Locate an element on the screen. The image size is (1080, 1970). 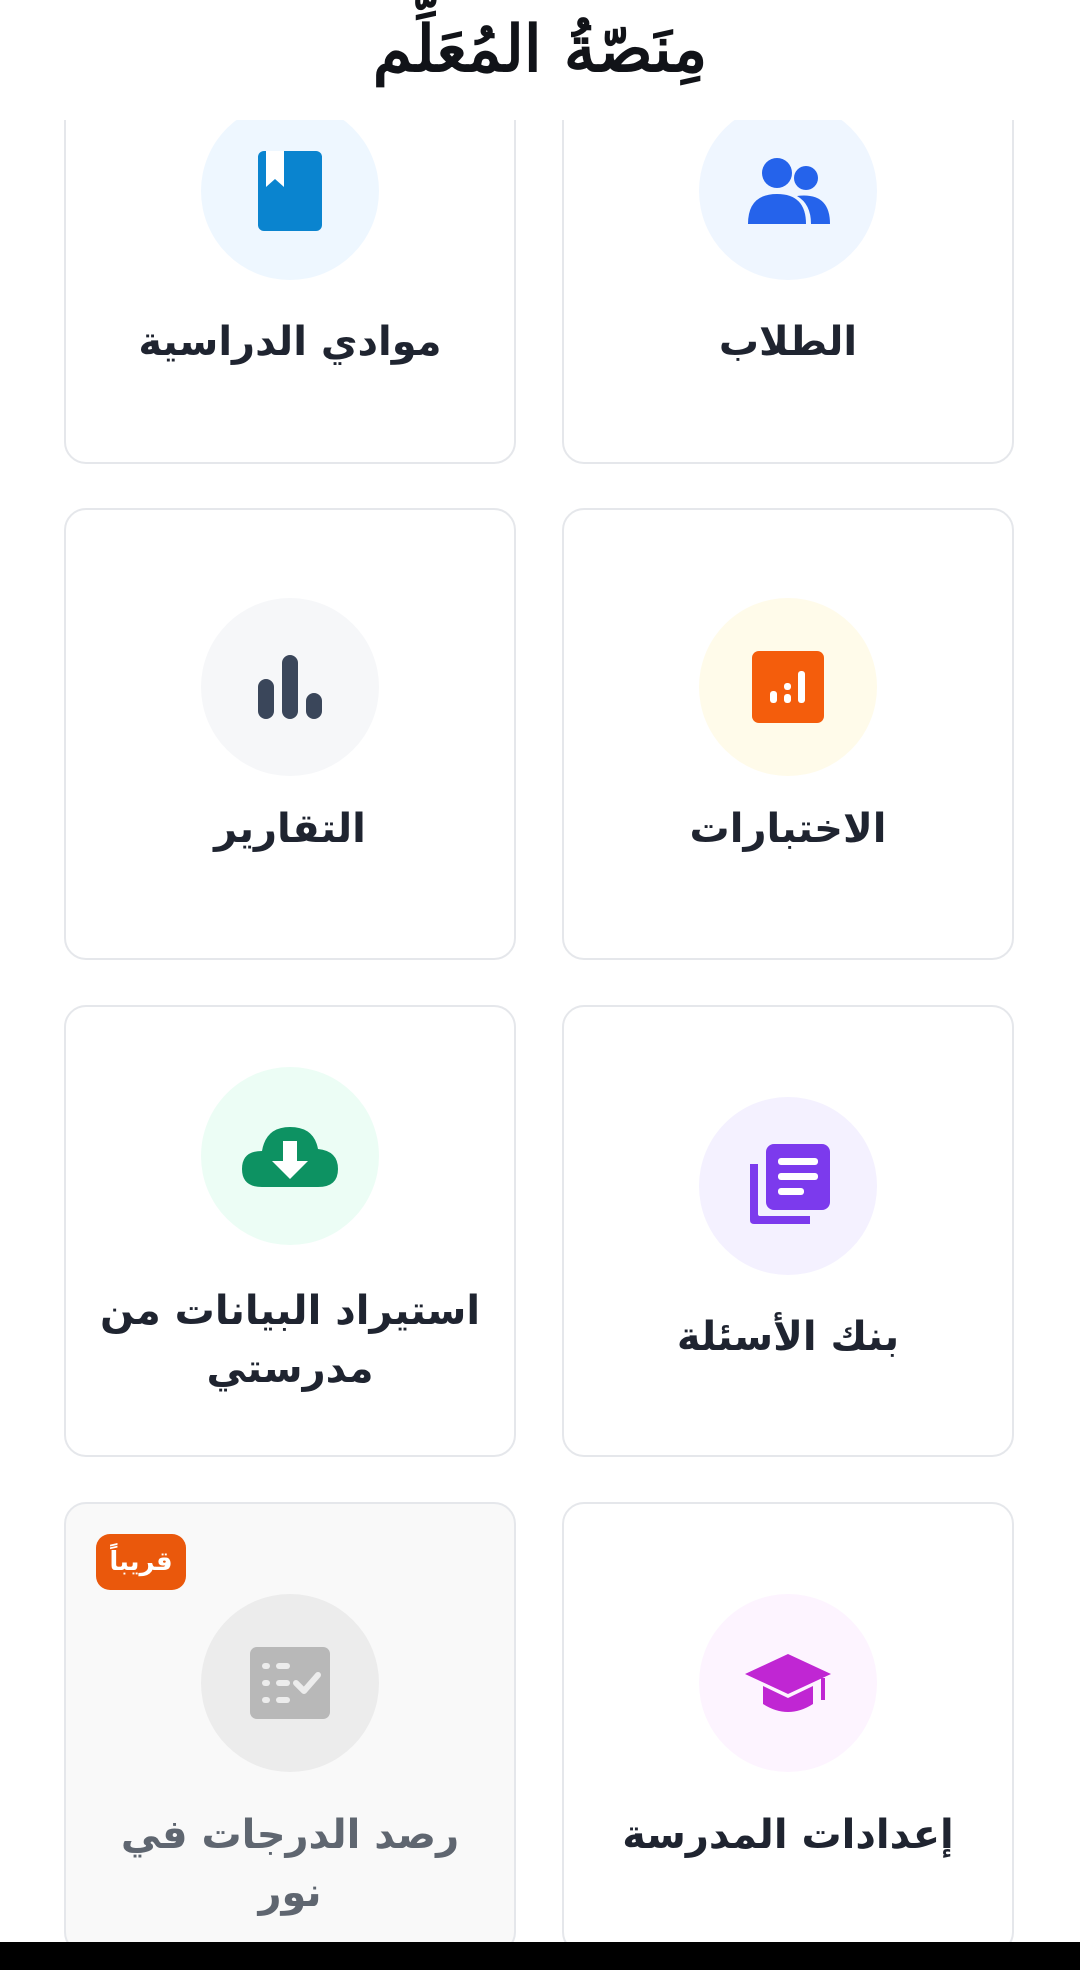
question-bank-icon-circle is located at coordinates (788, 1186).